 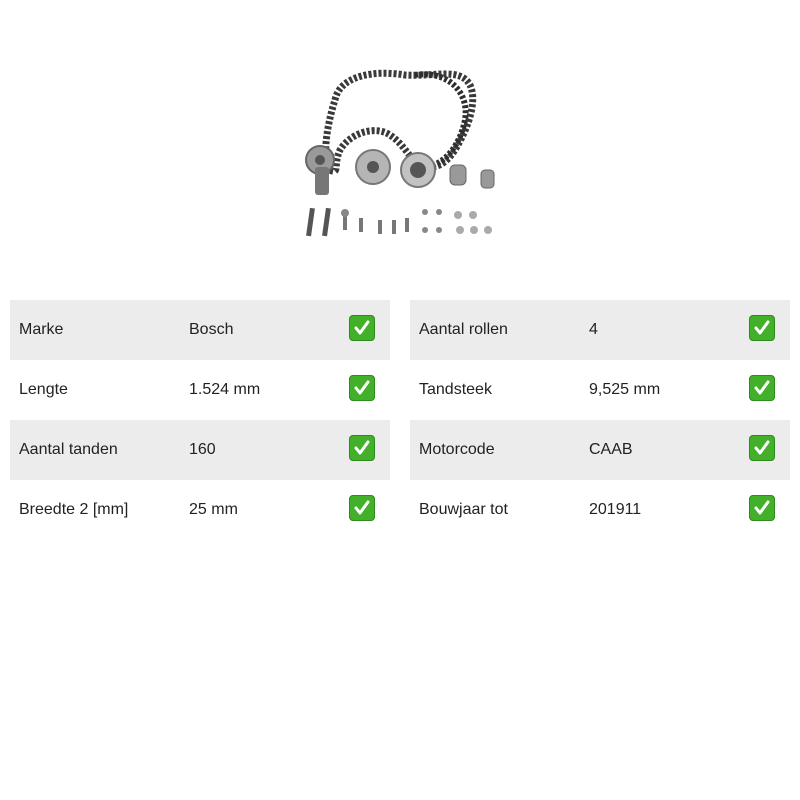 What do you see at coordinates (43, 389) in the screenshot?
I see `spec-label: Lengte` at bounding box center [43, 389].